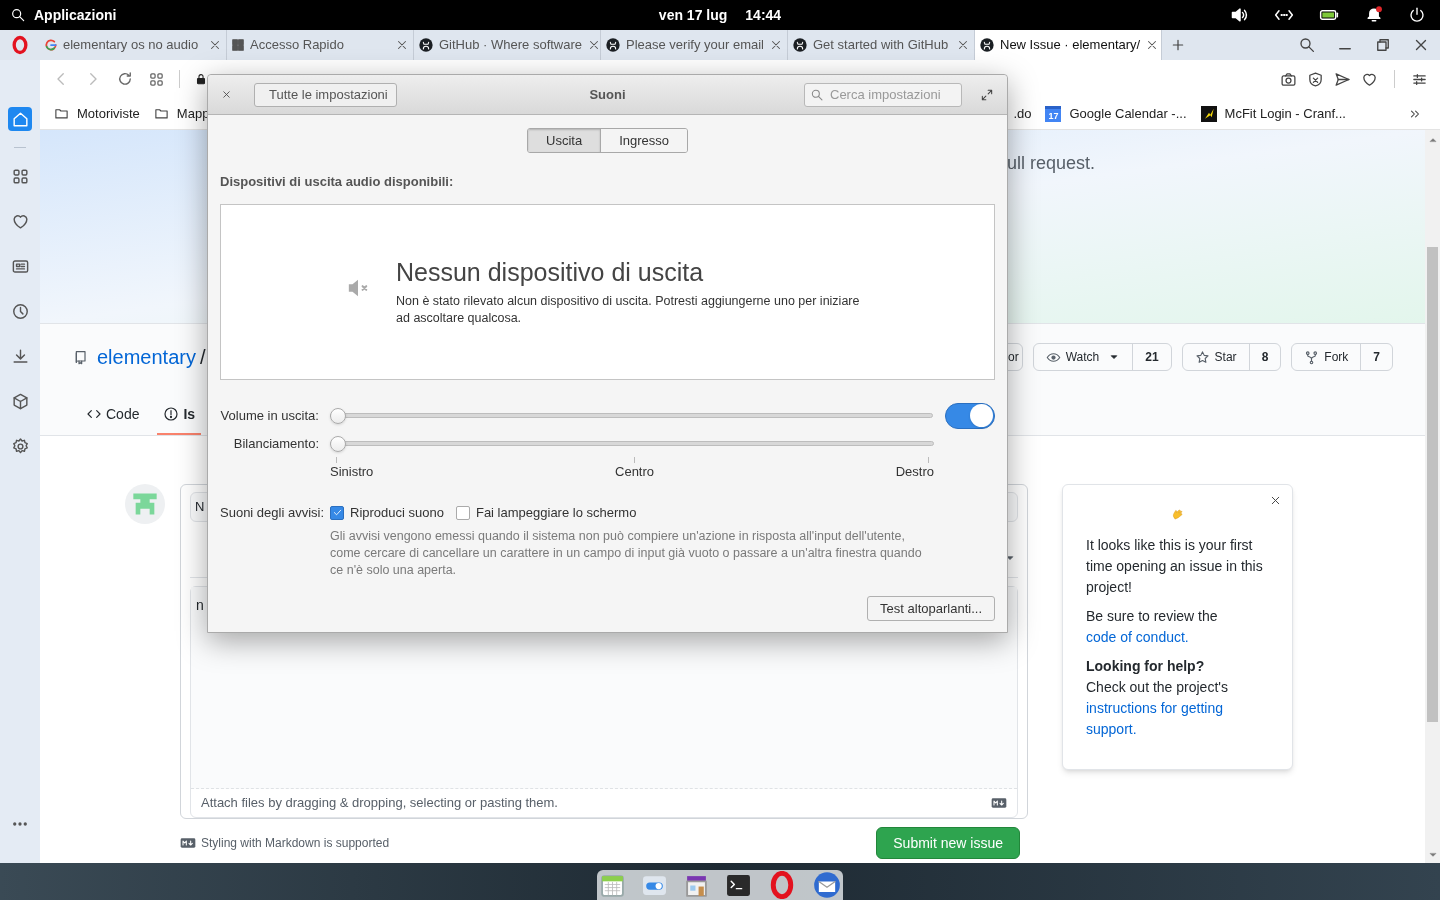  I want to click on help-intro: It looks like this is your first time opening an issue in this project!, so click(1175, 566).